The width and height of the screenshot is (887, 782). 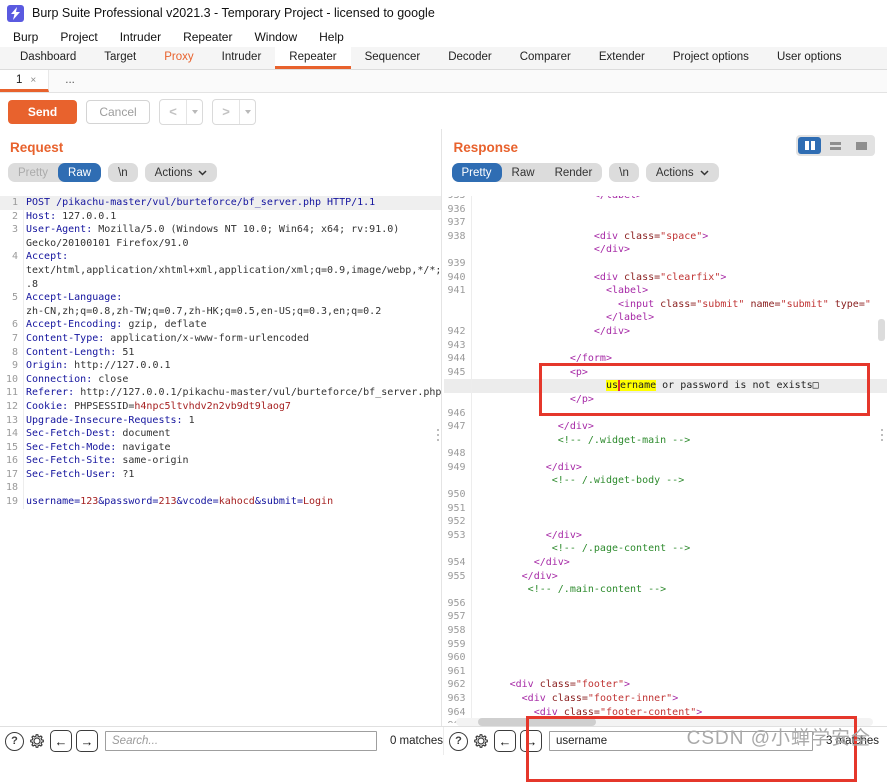 What do you see at coordinates (118, 112) in the screenshot?
I see `cancel-button: Cancel` at bounding box center [118, 112].